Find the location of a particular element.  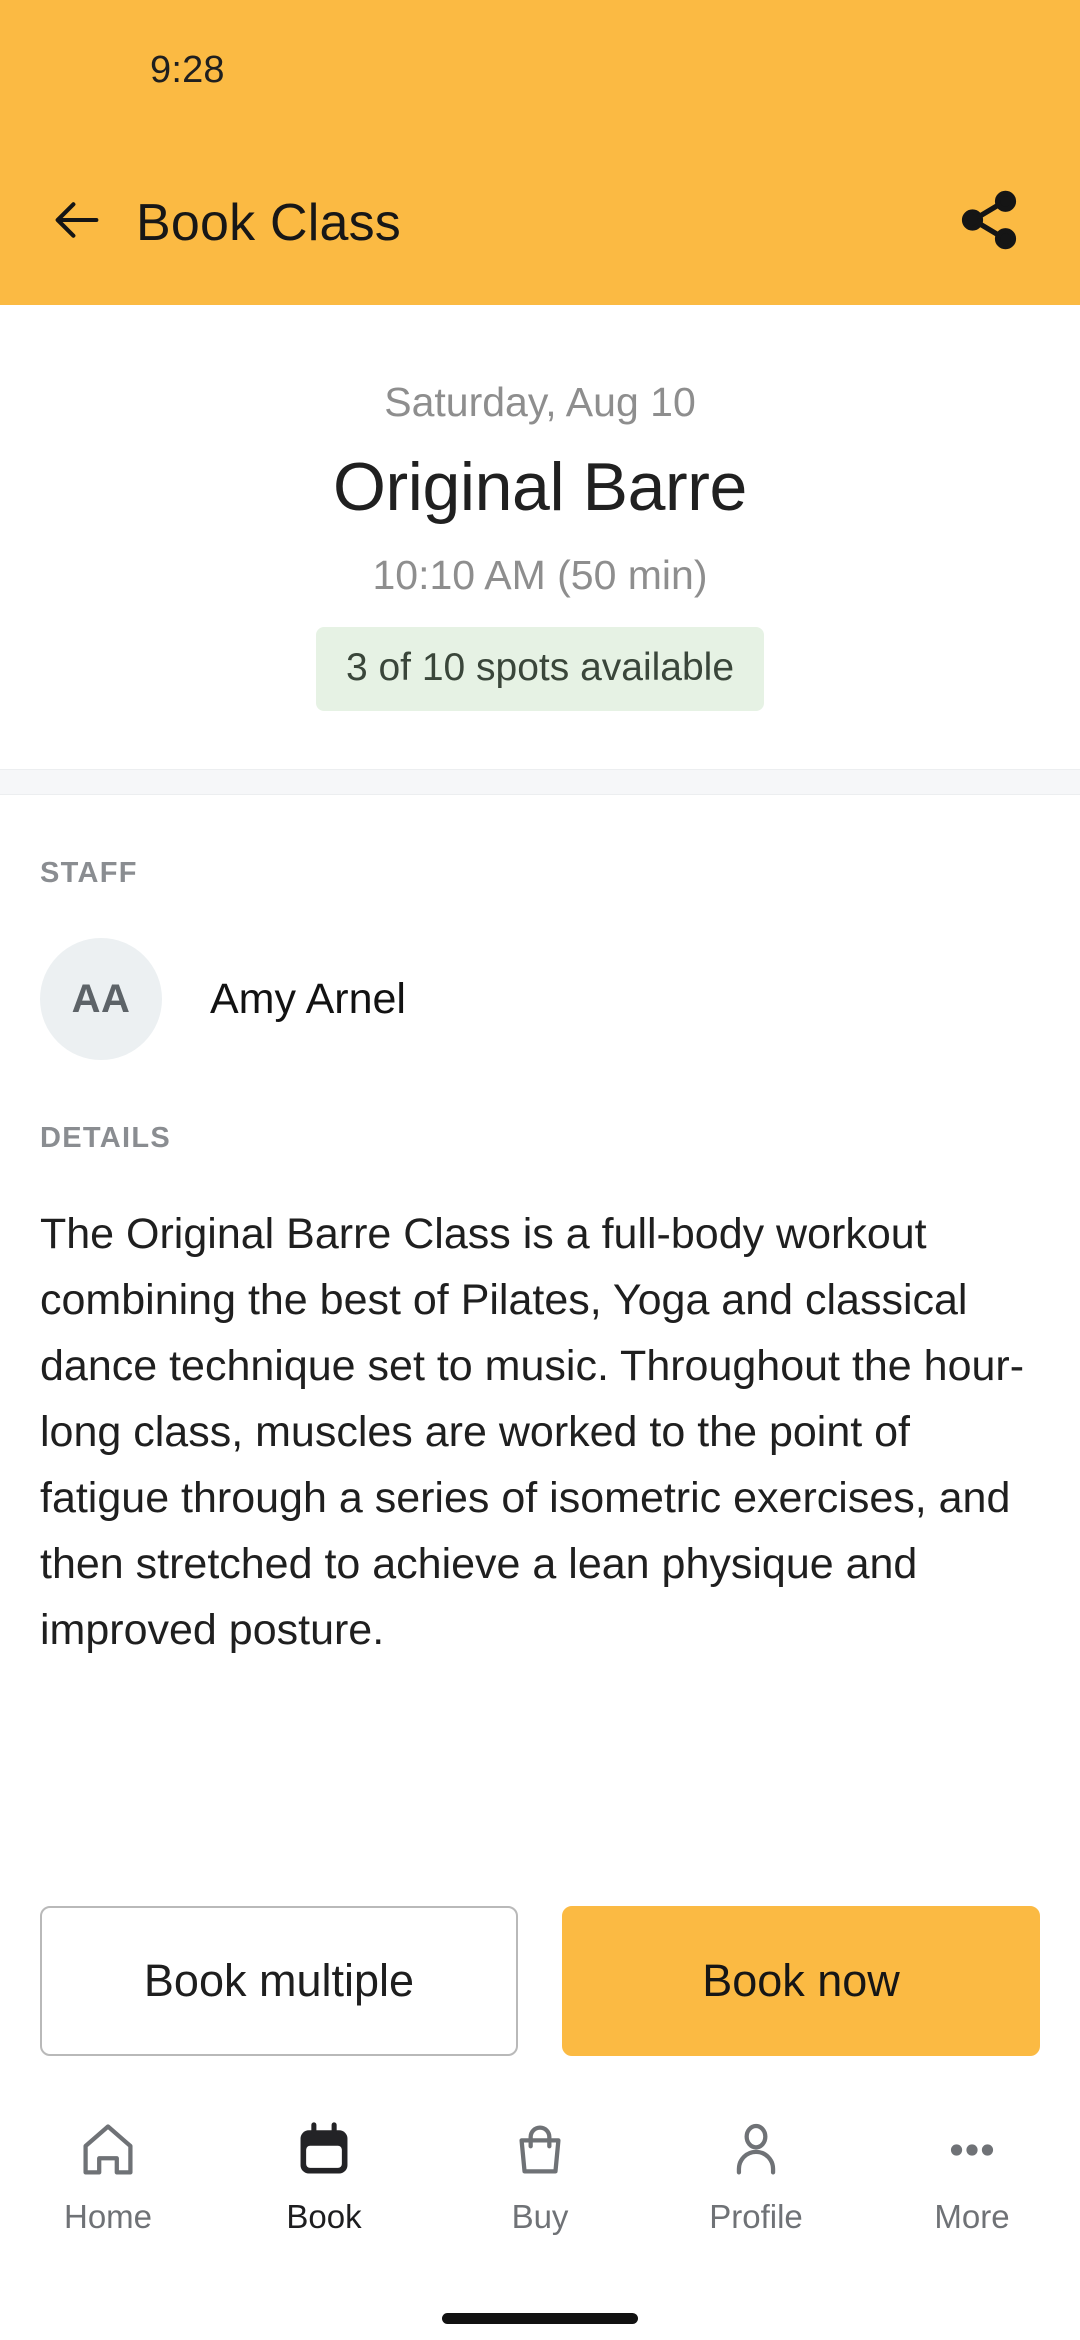

home-icon is located at coordinates (108, 2150).